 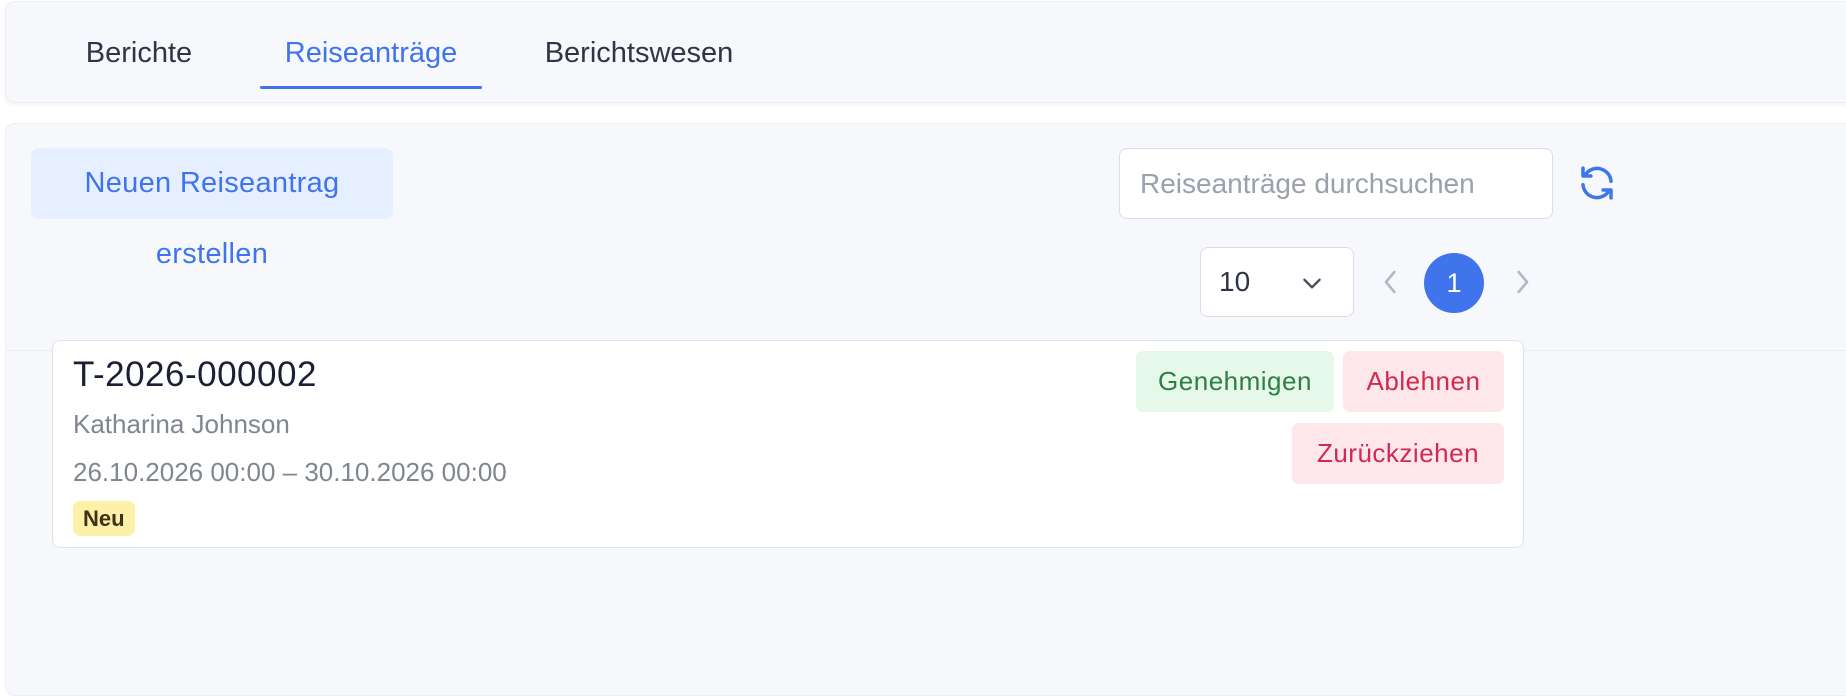 I want to click on tab-bar: Berichte Reiseanträge Berichtswesen, so click(x=925, y=52).